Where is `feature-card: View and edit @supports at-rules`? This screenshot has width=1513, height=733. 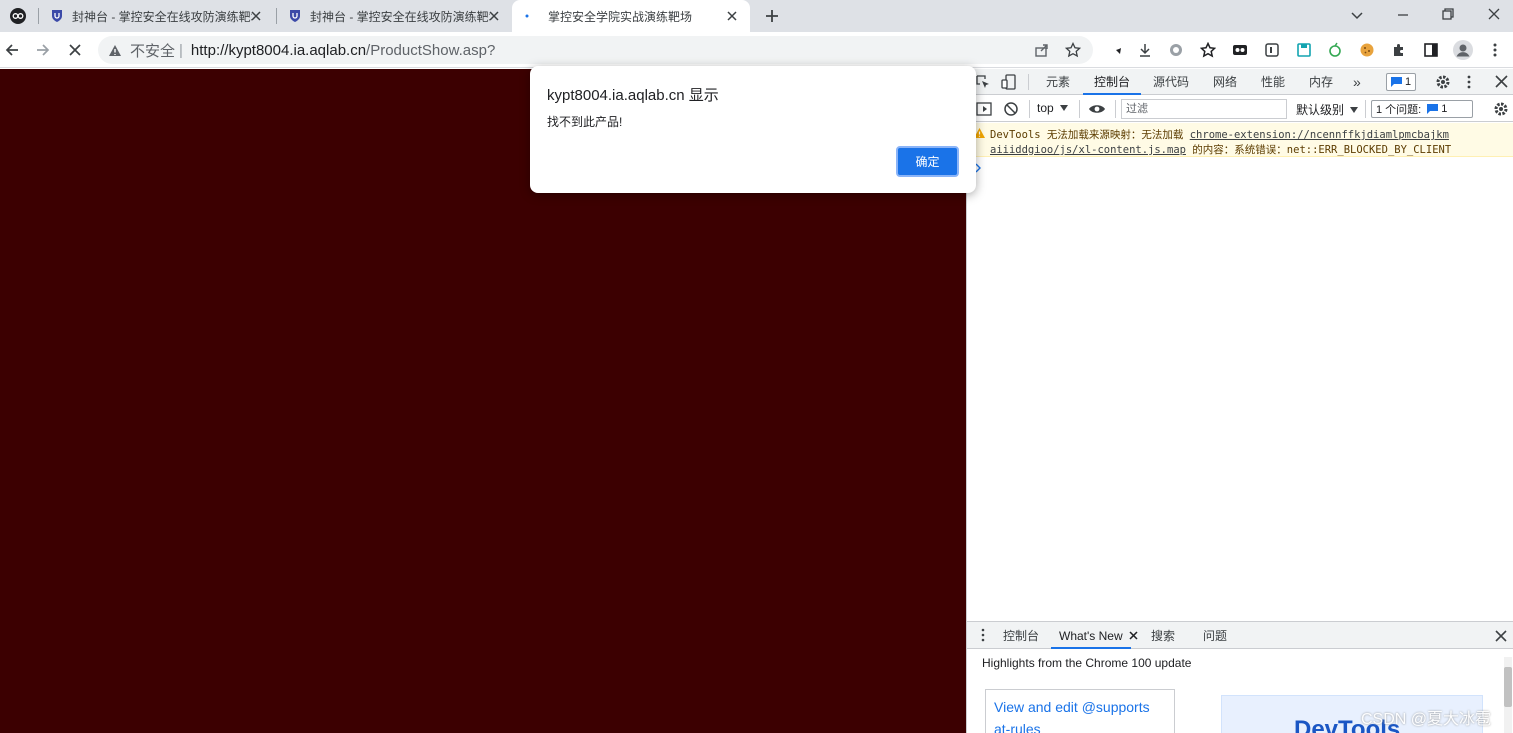
feature-card: View and edit @supports at-rules is located at coordinates (1080, 711).